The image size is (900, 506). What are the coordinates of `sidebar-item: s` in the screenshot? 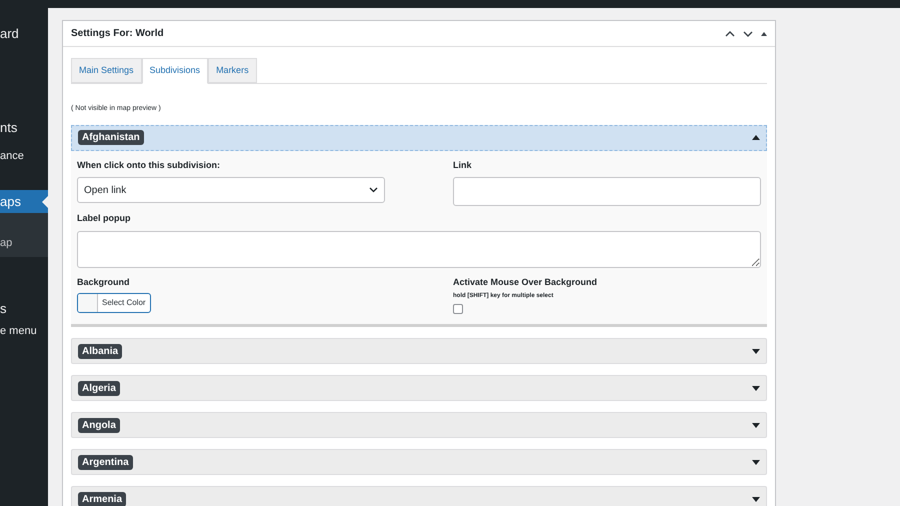 It's located at (24, 309).